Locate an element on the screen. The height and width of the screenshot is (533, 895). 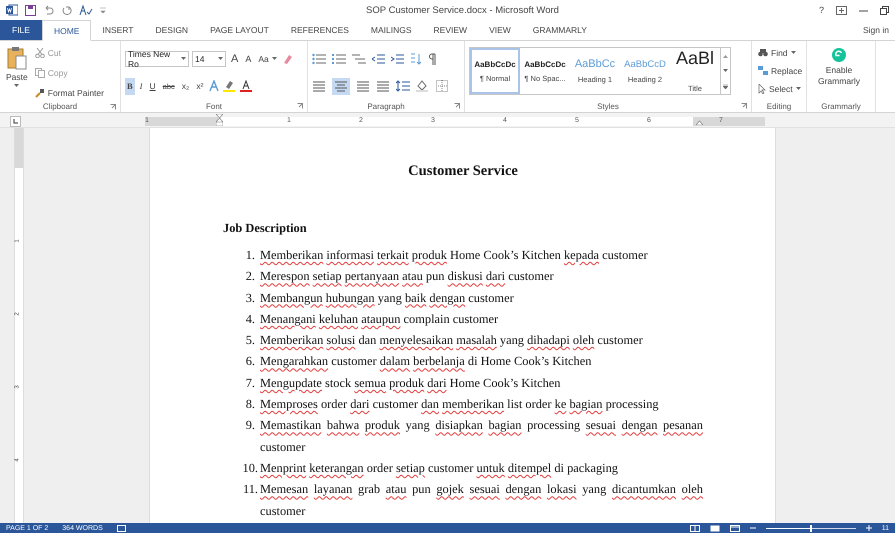
ribbon-tab: INSERT is located at coordinates (117, 30).